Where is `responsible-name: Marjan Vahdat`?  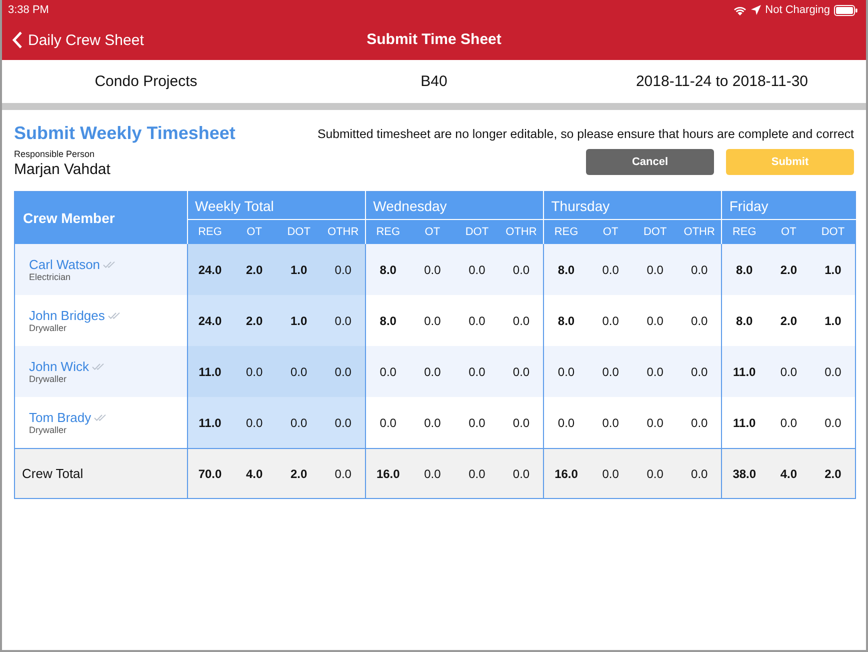 responsible-name: Marjan Vahdat is located at coordinates (62, 169).